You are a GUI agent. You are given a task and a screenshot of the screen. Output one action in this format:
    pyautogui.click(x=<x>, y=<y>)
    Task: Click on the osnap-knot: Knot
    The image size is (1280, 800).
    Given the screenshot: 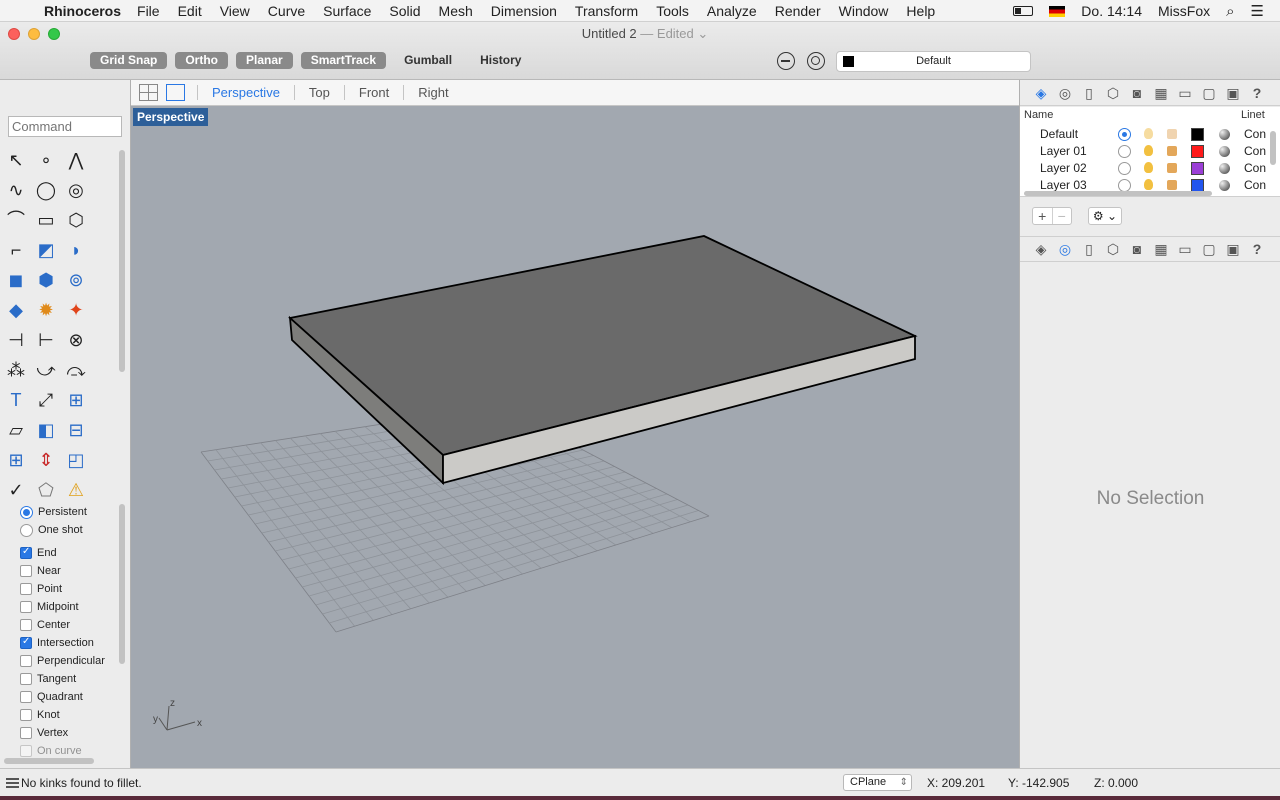 What is the action you would take?
    pyautogui.click(x=40, y=715)
    